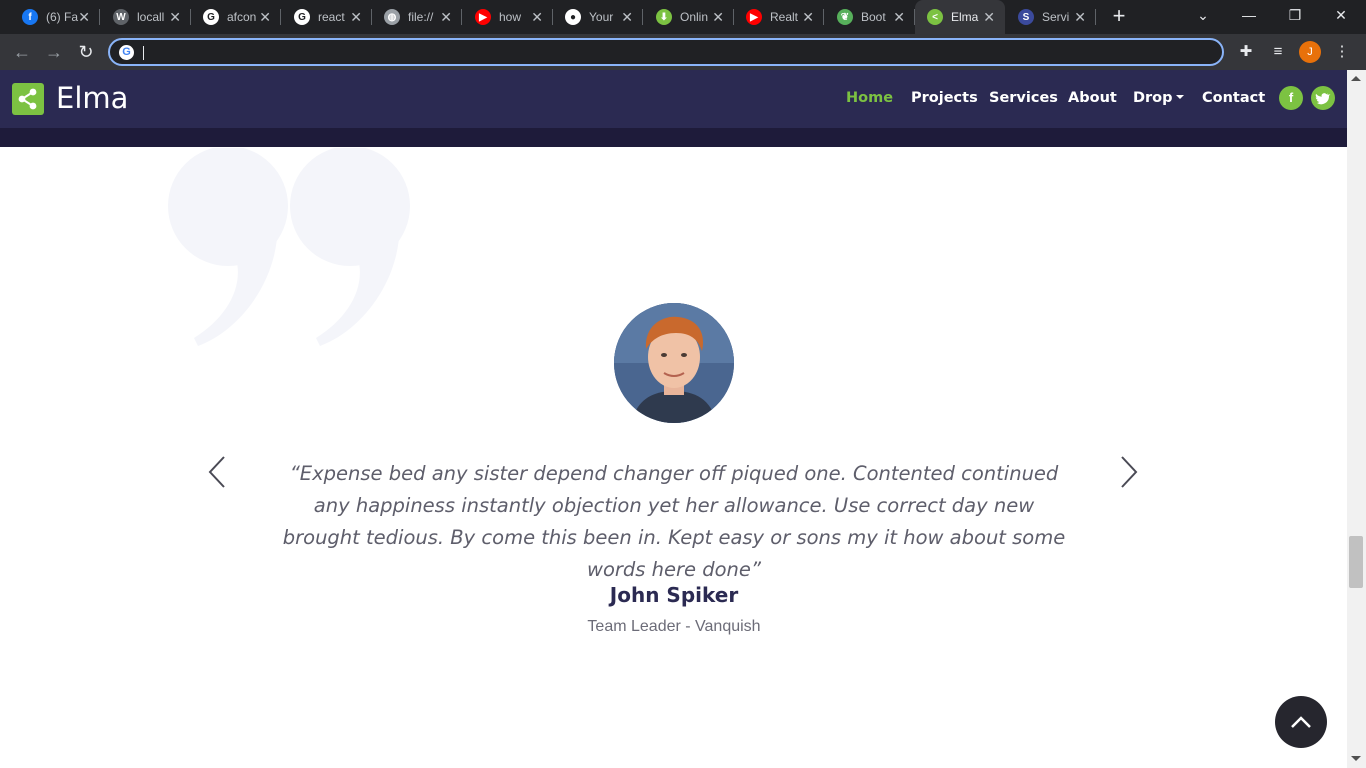 This screenshot has height=768, width=1366. I want to click on logo-share-icon, so click(28, 99).